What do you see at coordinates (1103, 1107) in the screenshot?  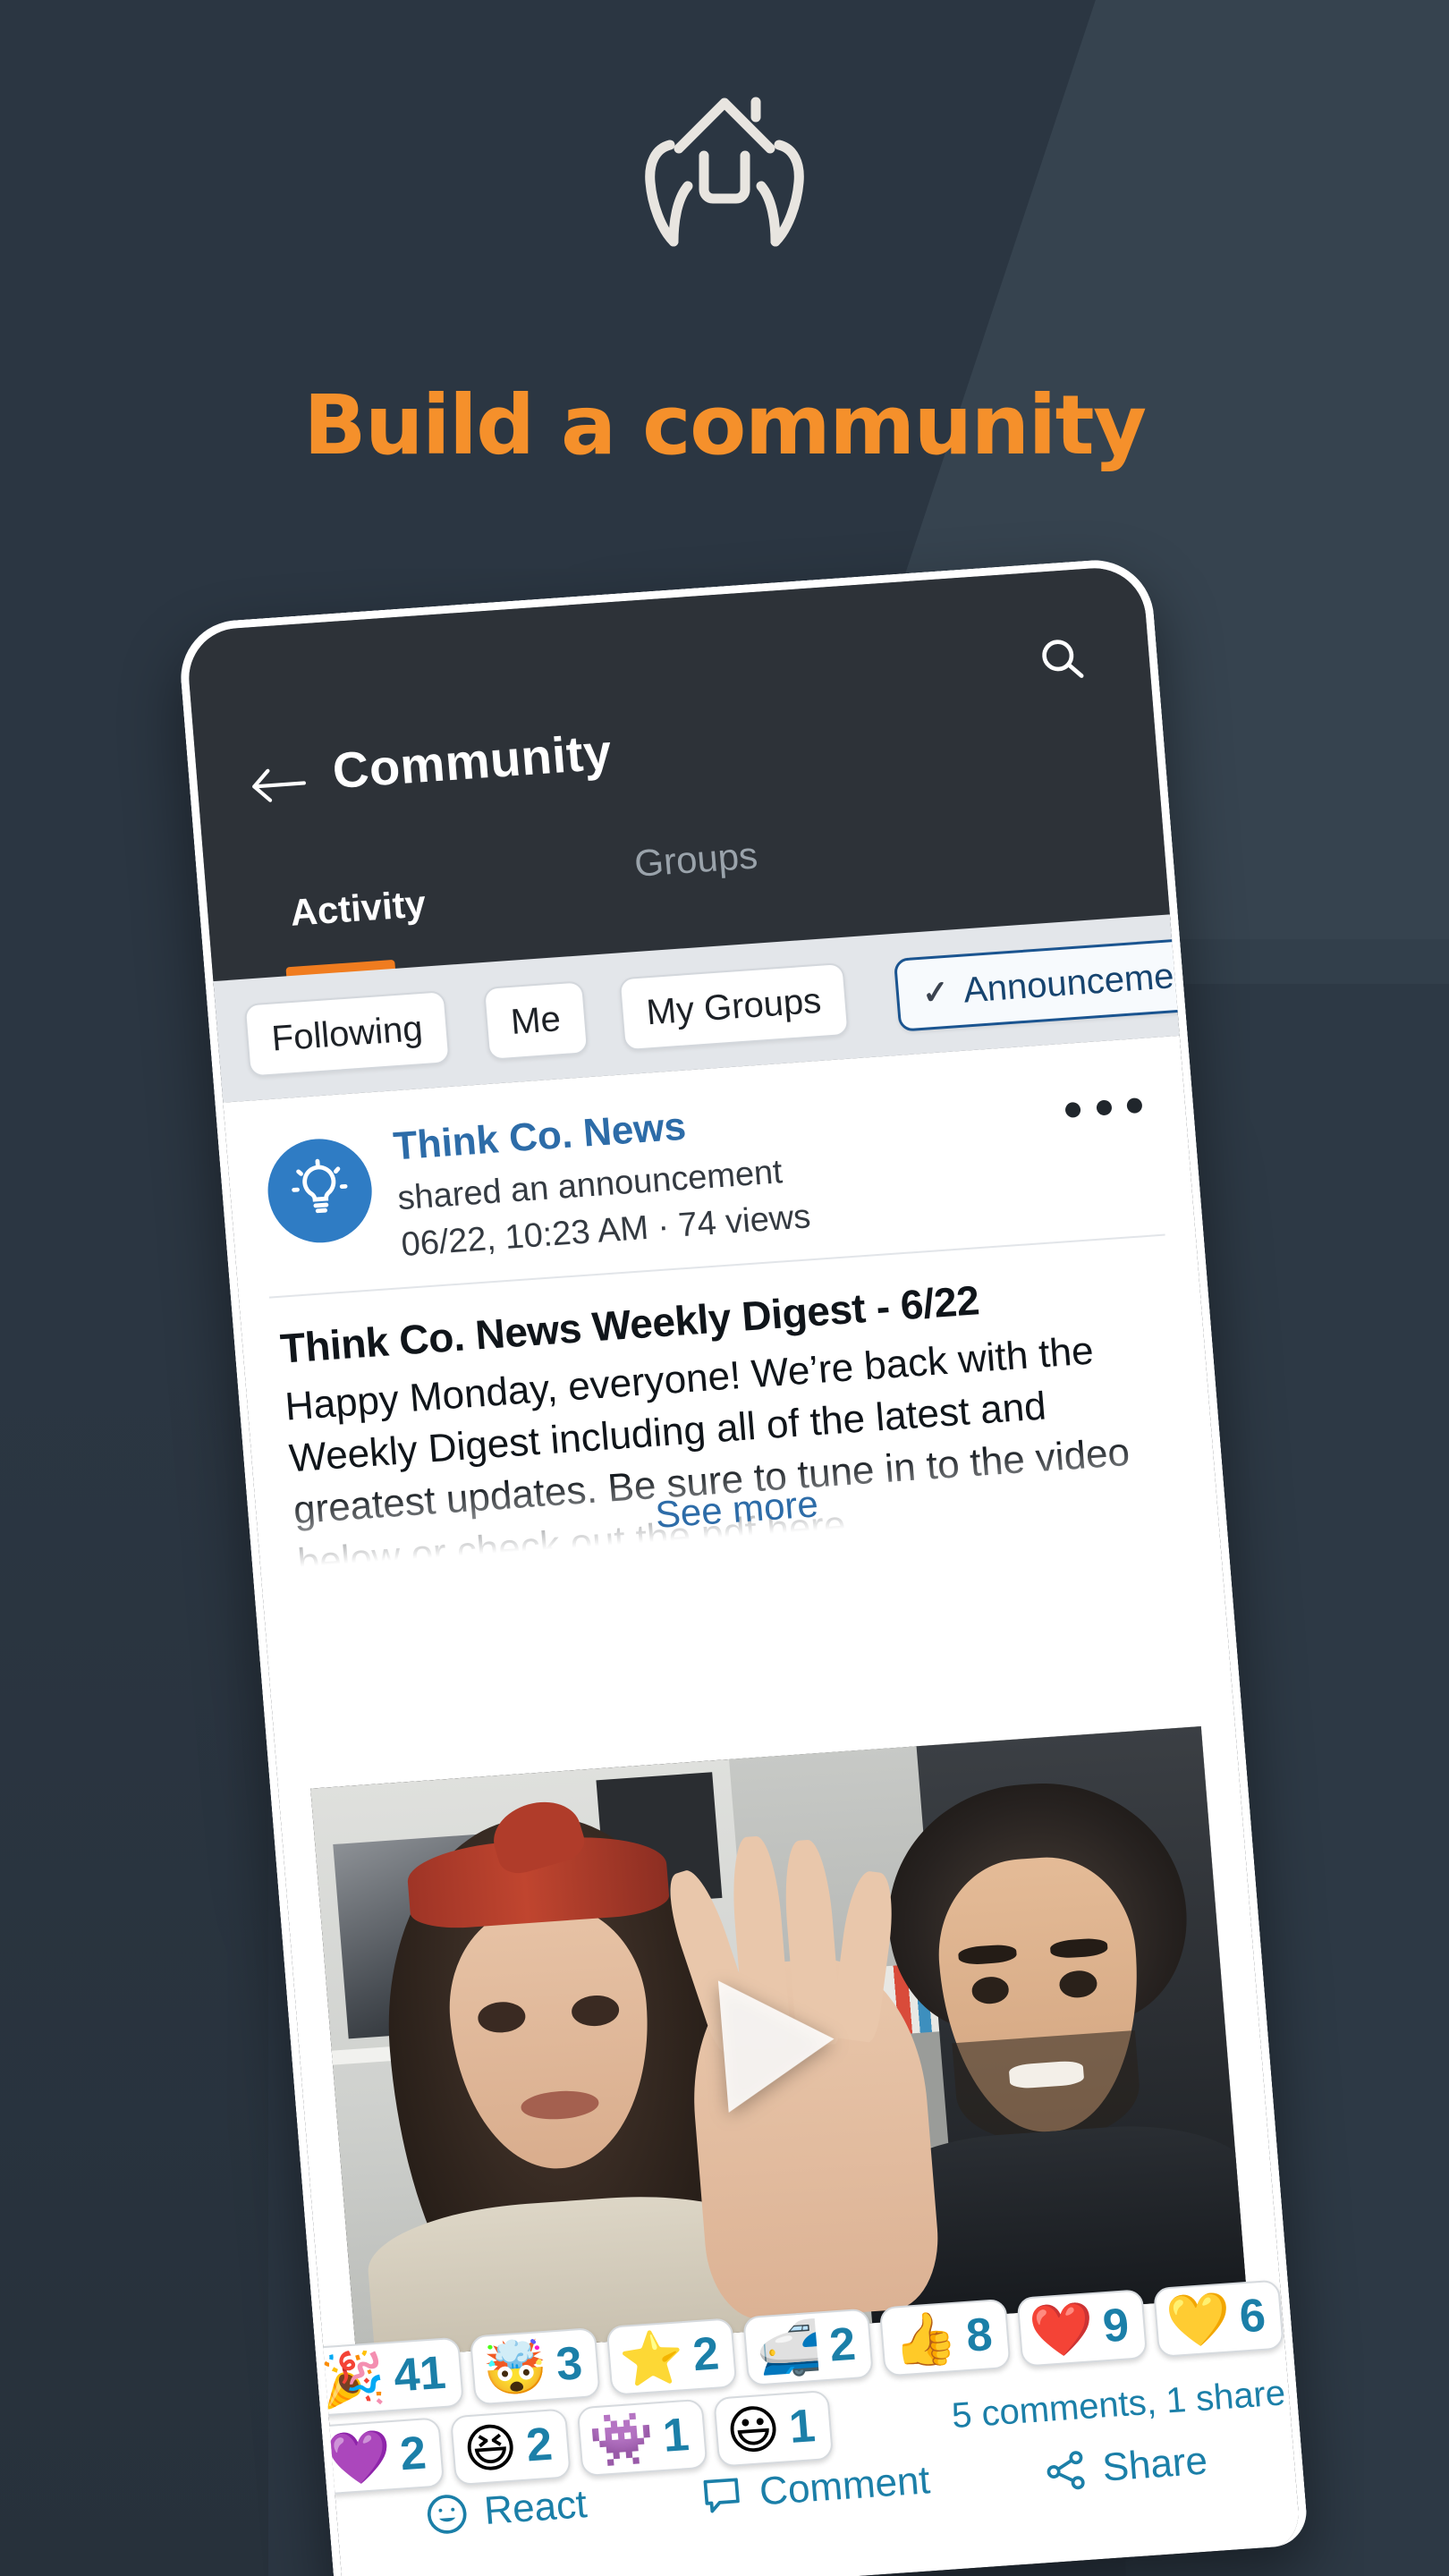 I see `overflow-menu-icon` at bounding box center [1103, 1107].